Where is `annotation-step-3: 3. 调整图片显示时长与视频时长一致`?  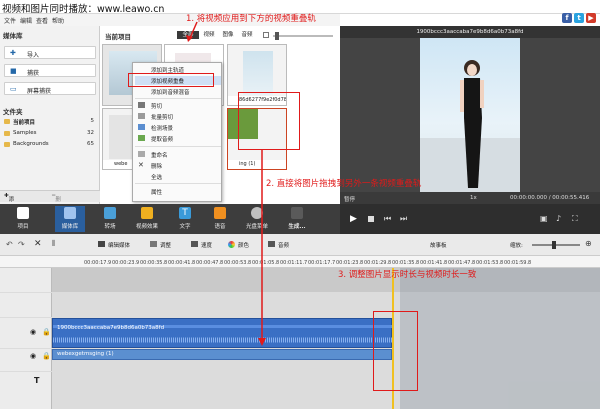 annotation-step-3: 3. 调整图片显示时长与视频时长一致 is located at coordinates (407, 275).